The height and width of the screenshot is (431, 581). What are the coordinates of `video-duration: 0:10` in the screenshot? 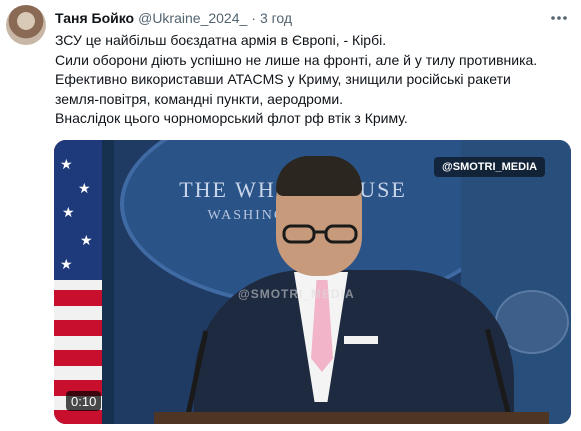 It's located at (84, 401).